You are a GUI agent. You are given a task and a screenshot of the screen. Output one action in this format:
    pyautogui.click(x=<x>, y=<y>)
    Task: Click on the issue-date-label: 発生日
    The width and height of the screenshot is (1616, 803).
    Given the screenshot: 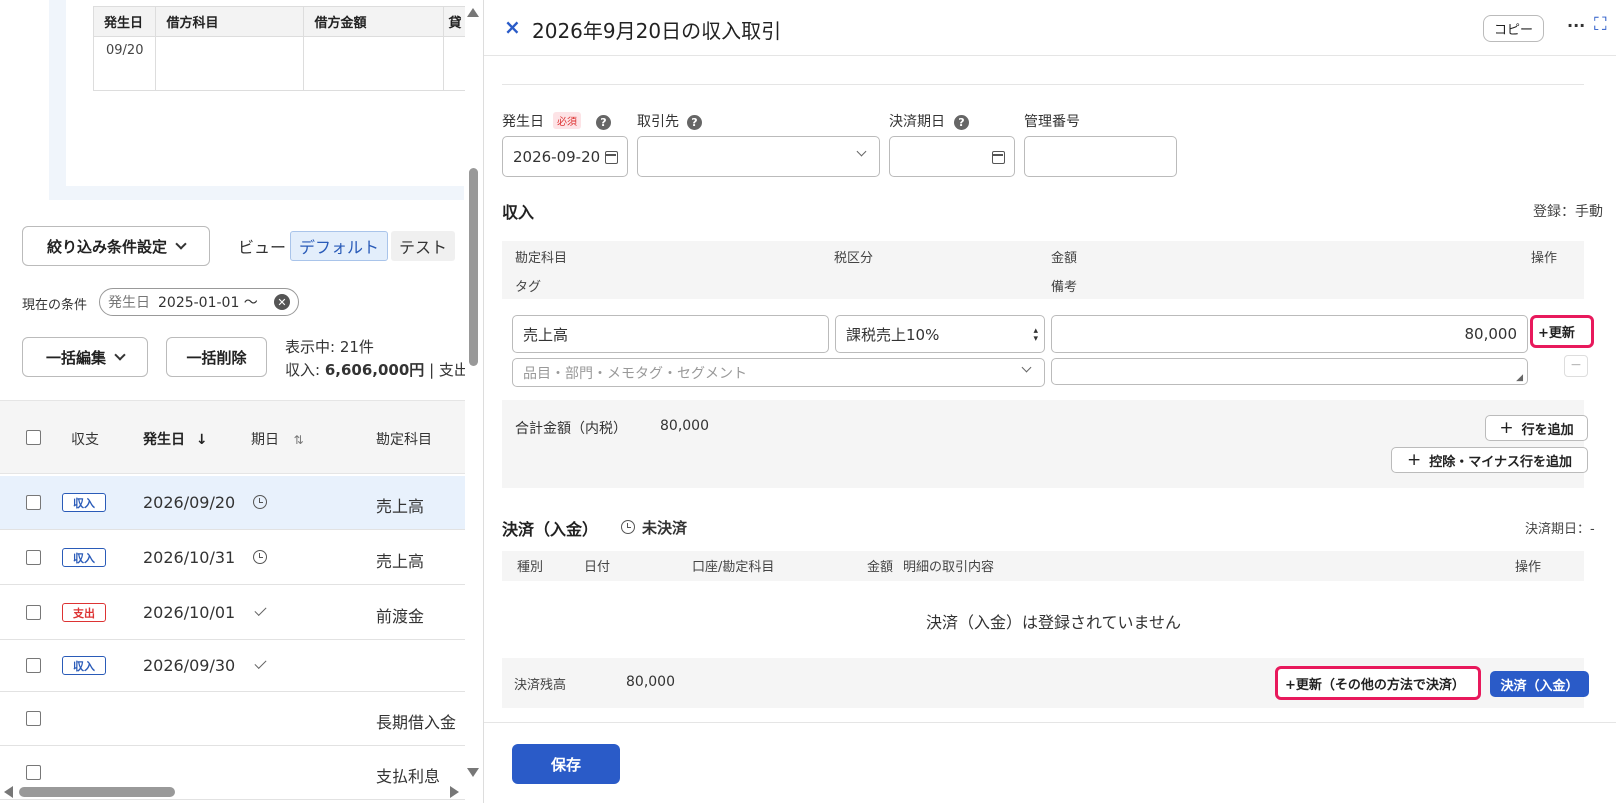 What is the action you would take?
    pyautogui.click(x=523, y=122)
    